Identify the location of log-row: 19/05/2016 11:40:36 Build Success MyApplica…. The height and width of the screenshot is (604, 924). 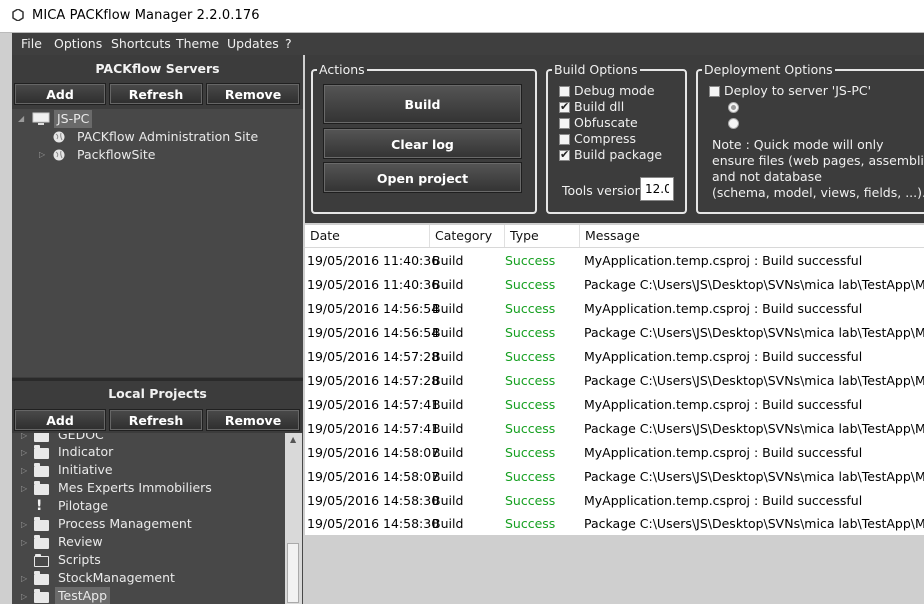
(614, 261).